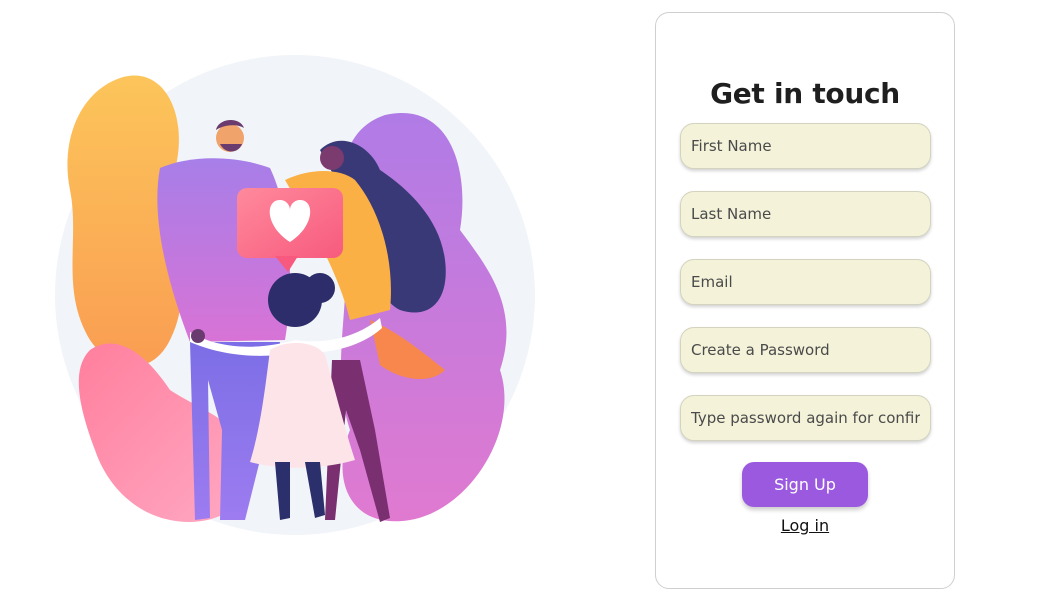 This screenshot has width=1053, height=597. Describe the element at coordinates (332, 158) in the screenshot. I see `woman-head` at that location.